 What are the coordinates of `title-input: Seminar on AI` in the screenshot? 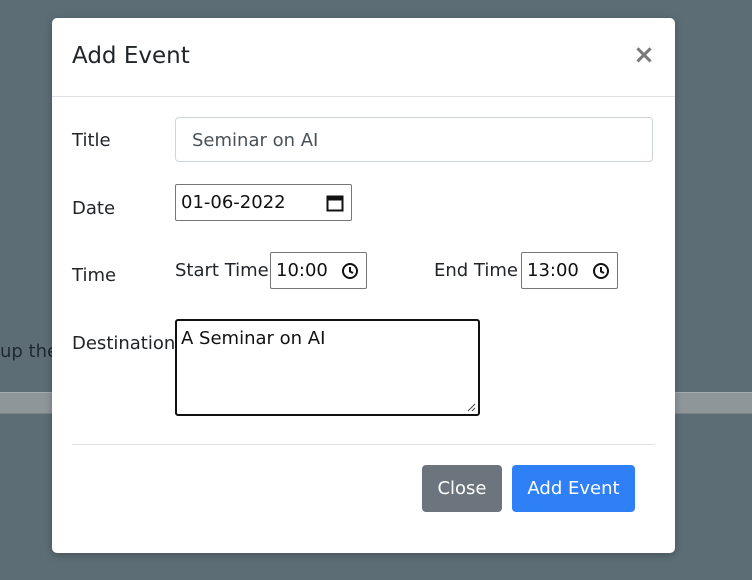 It's located at (414, 139).